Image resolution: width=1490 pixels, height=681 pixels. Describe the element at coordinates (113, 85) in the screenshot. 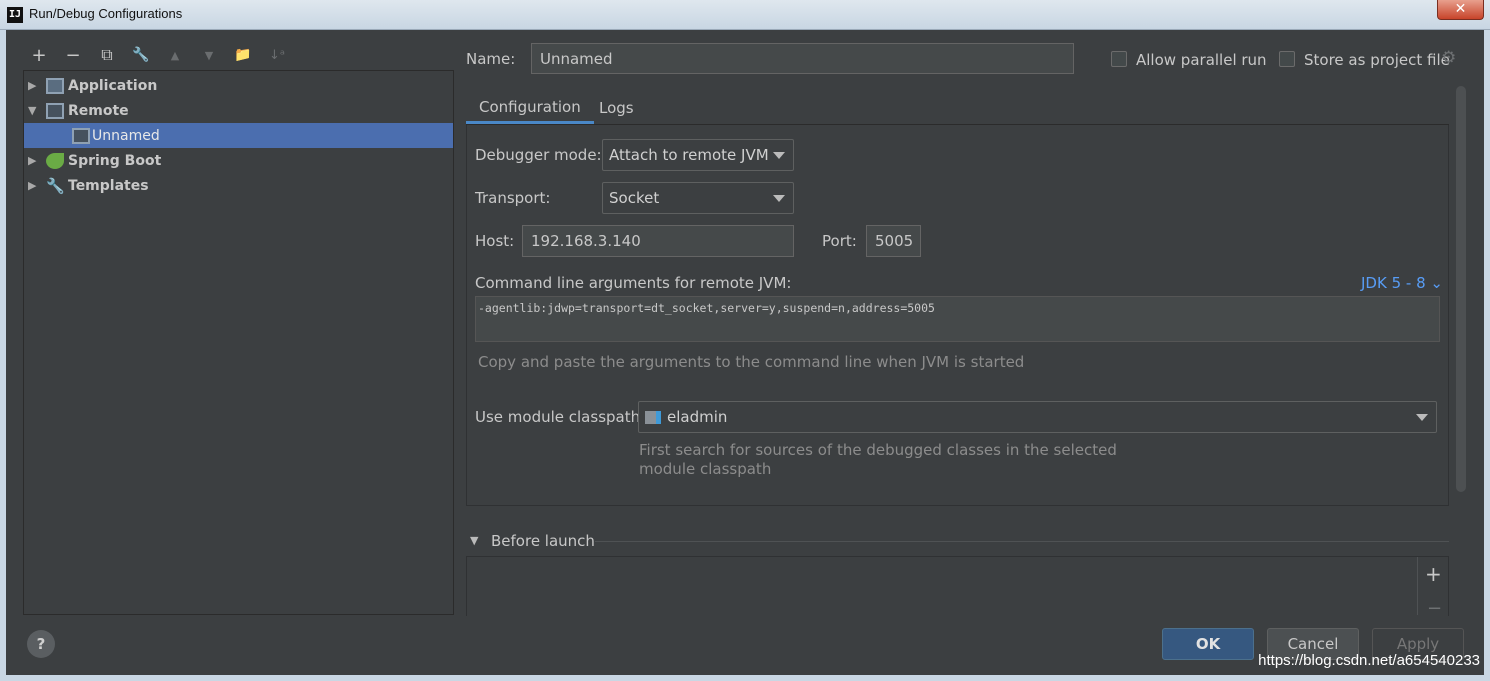

I see `tree-item-label: Application` at that location.